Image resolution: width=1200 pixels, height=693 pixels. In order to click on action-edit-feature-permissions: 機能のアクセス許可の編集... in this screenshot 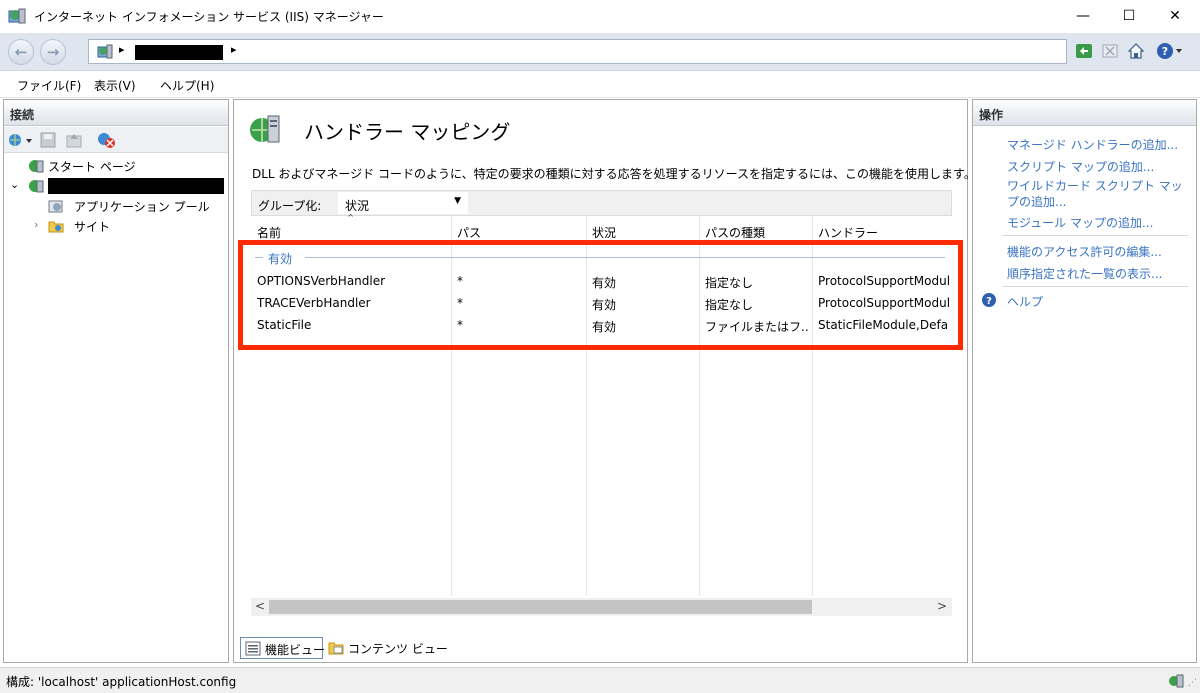, I will do `click(1084, 251)`.